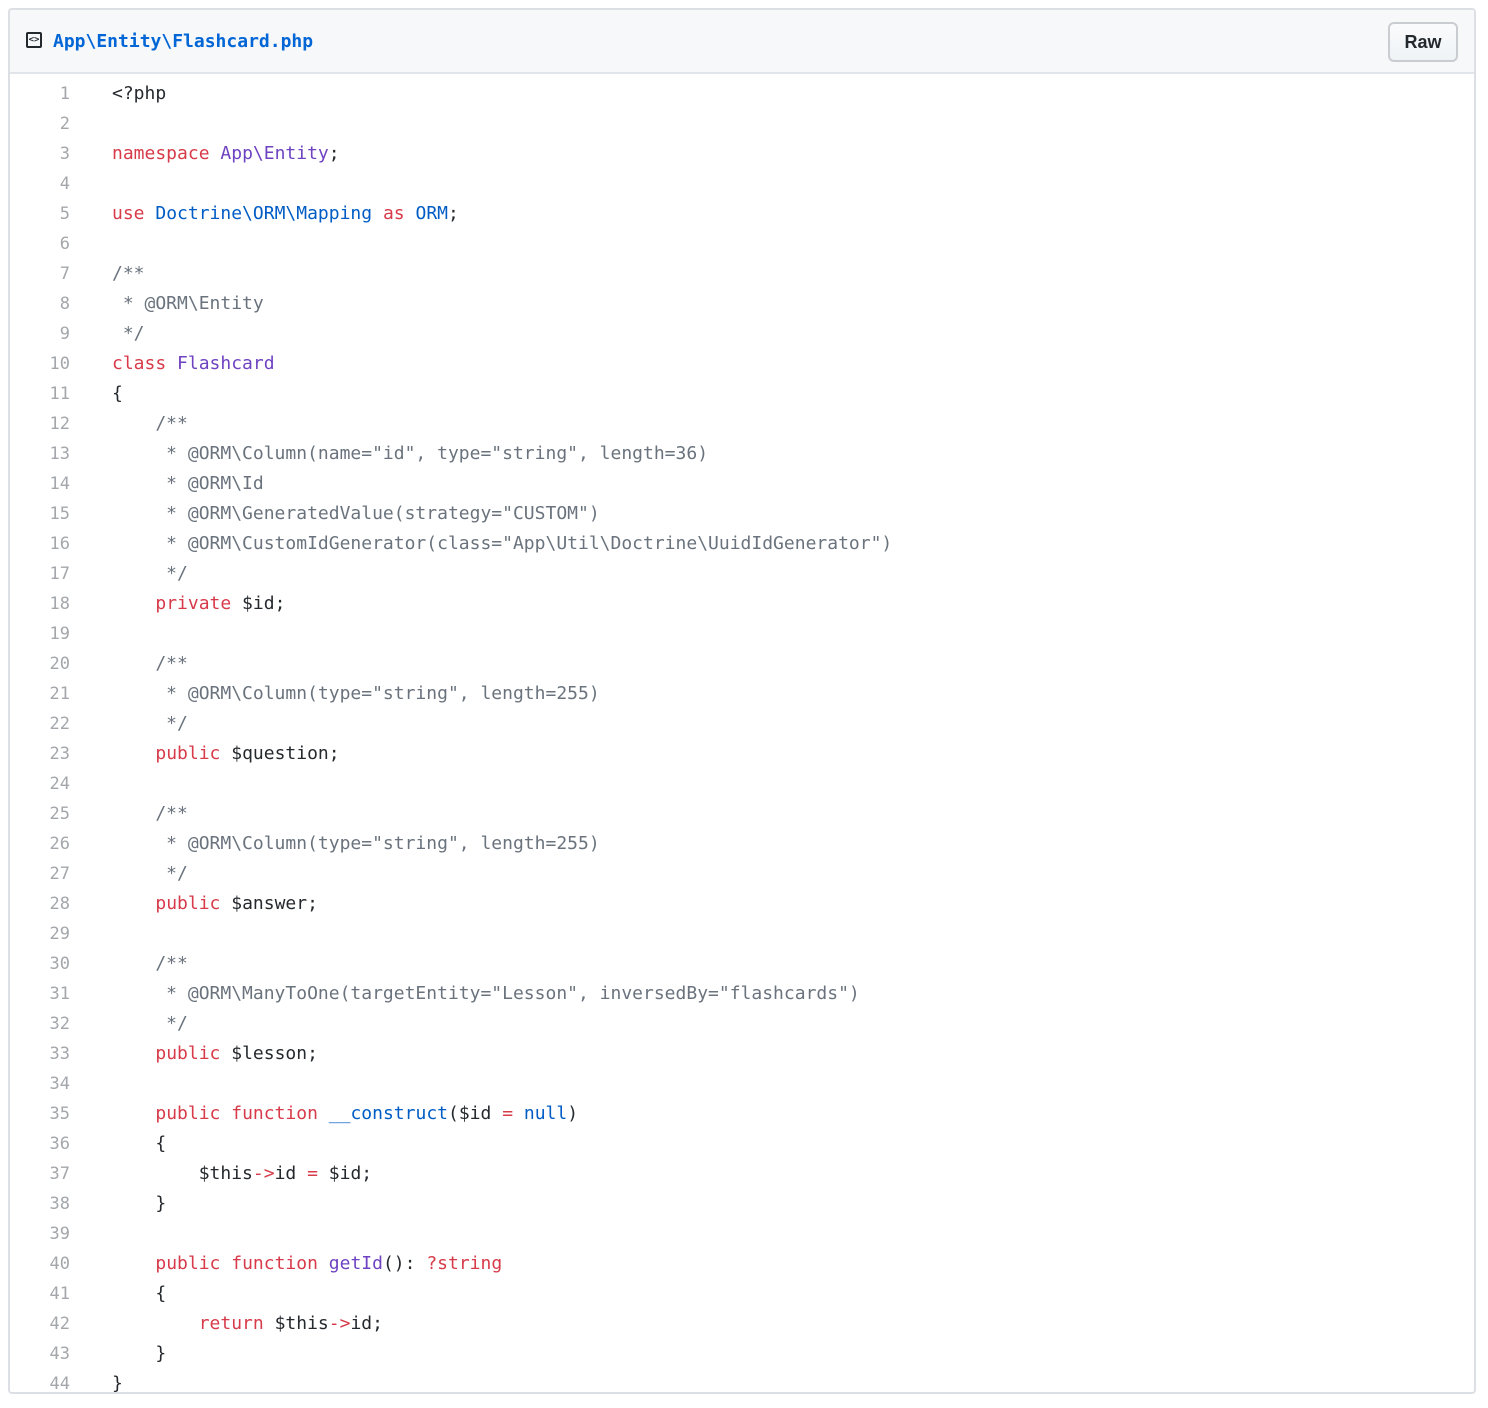 The height and width of the screenshot is (1408, 1488). Describe the element at coordinates (40, 274) in the screenshot. I see `line-number: 7` at that location.